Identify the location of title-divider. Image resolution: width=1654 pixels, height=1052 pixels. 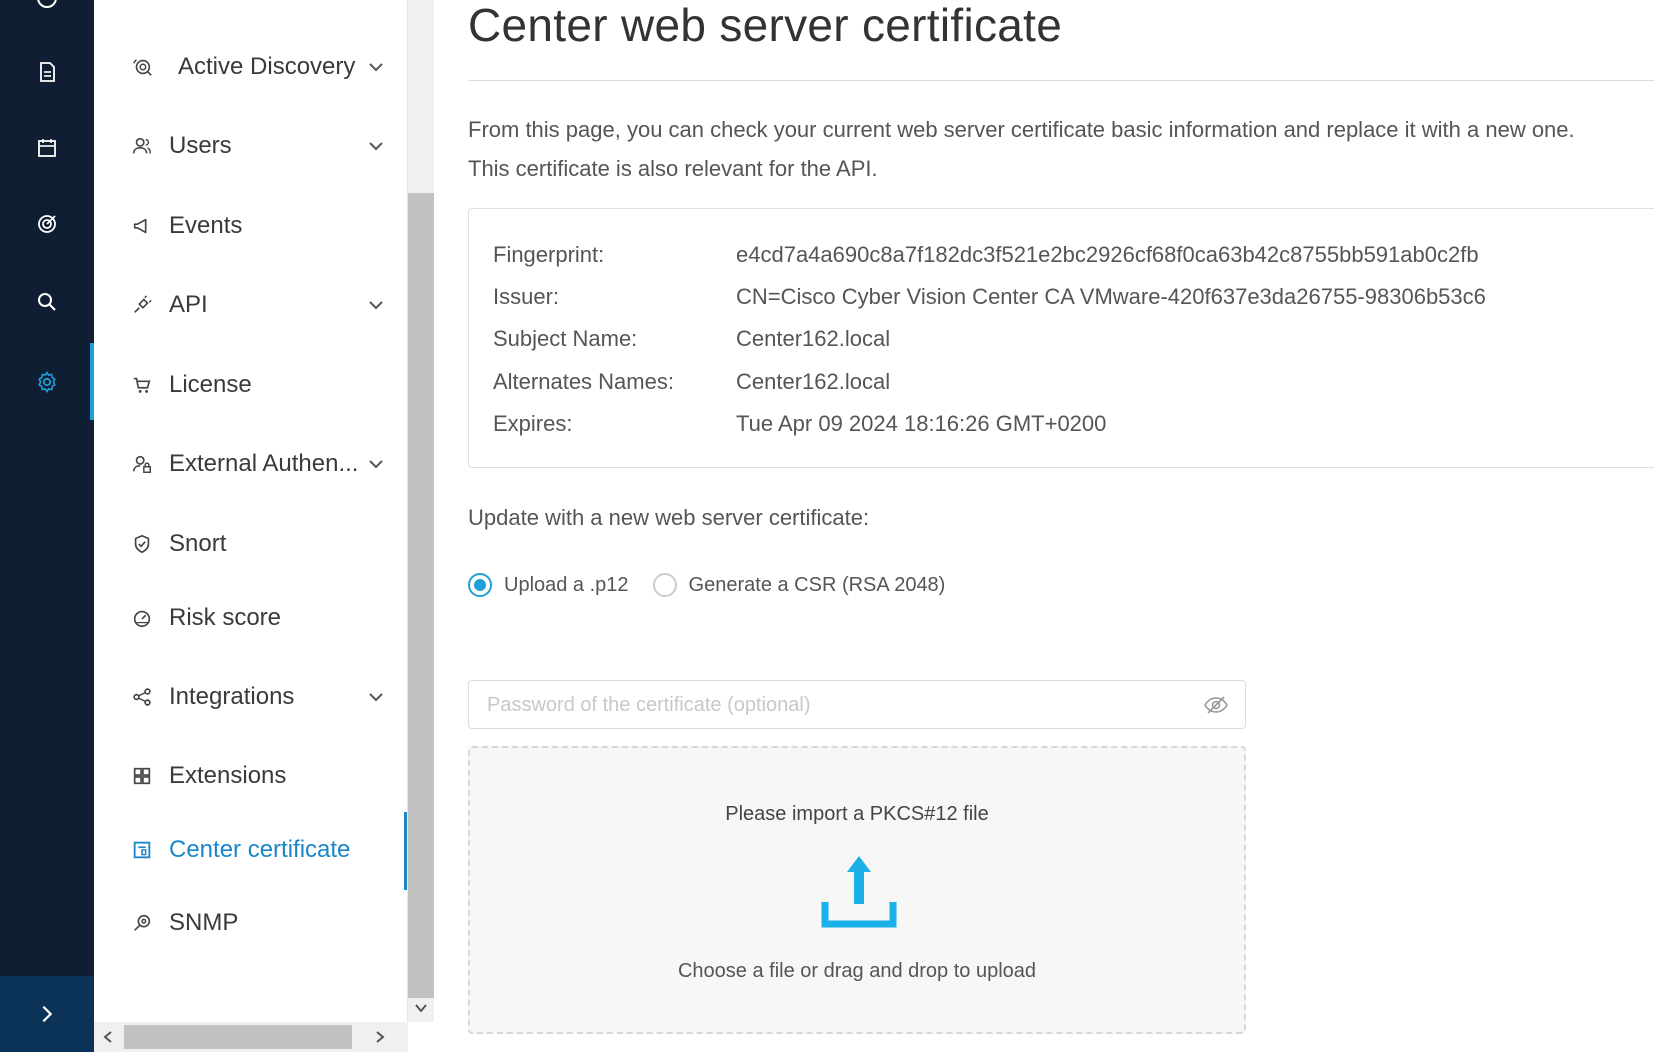
(1061, 80).